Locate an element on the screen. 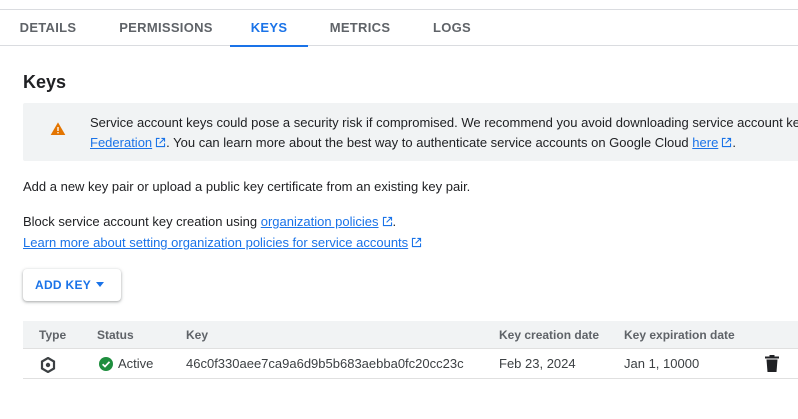  header-type: Type is located at coordinates (53, 335).